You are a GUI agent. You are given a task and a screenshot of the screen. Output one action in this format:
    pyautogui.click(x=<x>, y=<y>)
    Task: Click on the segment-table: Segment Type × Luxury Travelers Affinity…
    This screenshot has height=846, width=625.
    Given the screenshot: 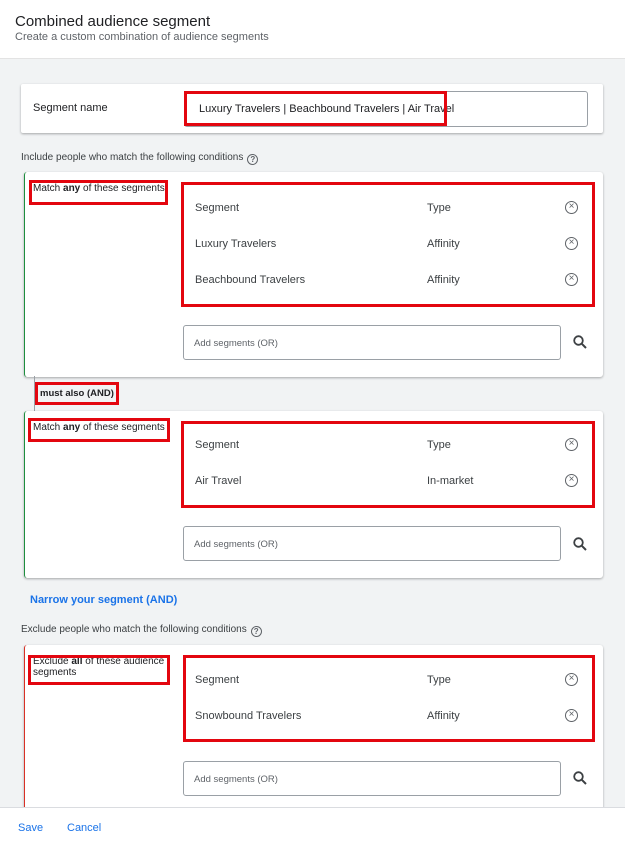 What is the action you would take?
    pyautogui.click(x=389, y=244)
    